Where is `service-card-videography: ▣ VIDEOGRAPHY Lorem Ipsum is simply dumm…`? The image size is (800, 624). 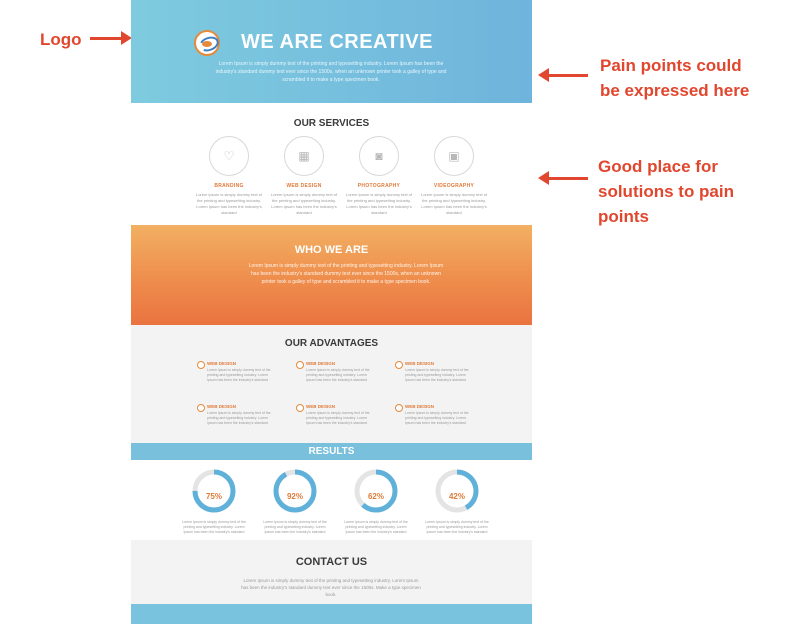
service-card-videography: ▣ VIDEOGRAPHY Lorem Ipsum is simply dumm… is located at coordinates (454, 176).